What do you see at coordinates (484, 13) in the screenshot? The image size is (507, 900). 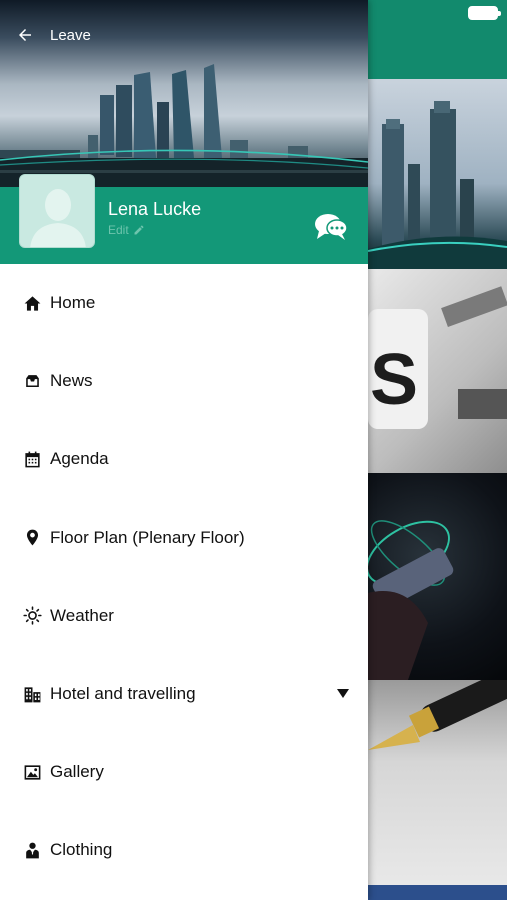 I see `battery-icon` at bounding box center [484, 13].